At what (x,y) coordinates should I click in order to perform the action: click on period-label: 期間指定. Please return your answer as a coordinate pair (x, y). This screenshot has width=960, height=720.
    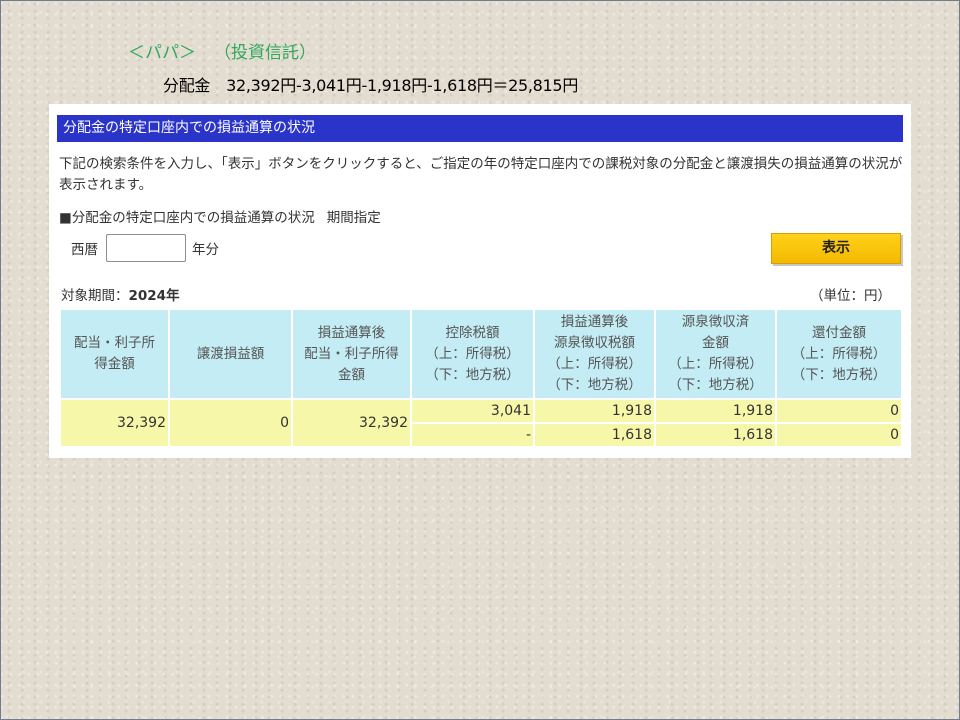
    Looking at the image, I should click on (353, 218).